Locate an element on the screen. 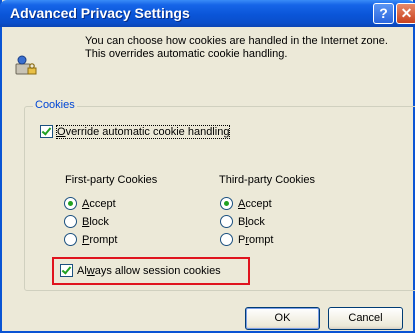 The image size is (415, 333). override-checkbox-label: Override automatic cookie handling is located at coordinates (143, 131).